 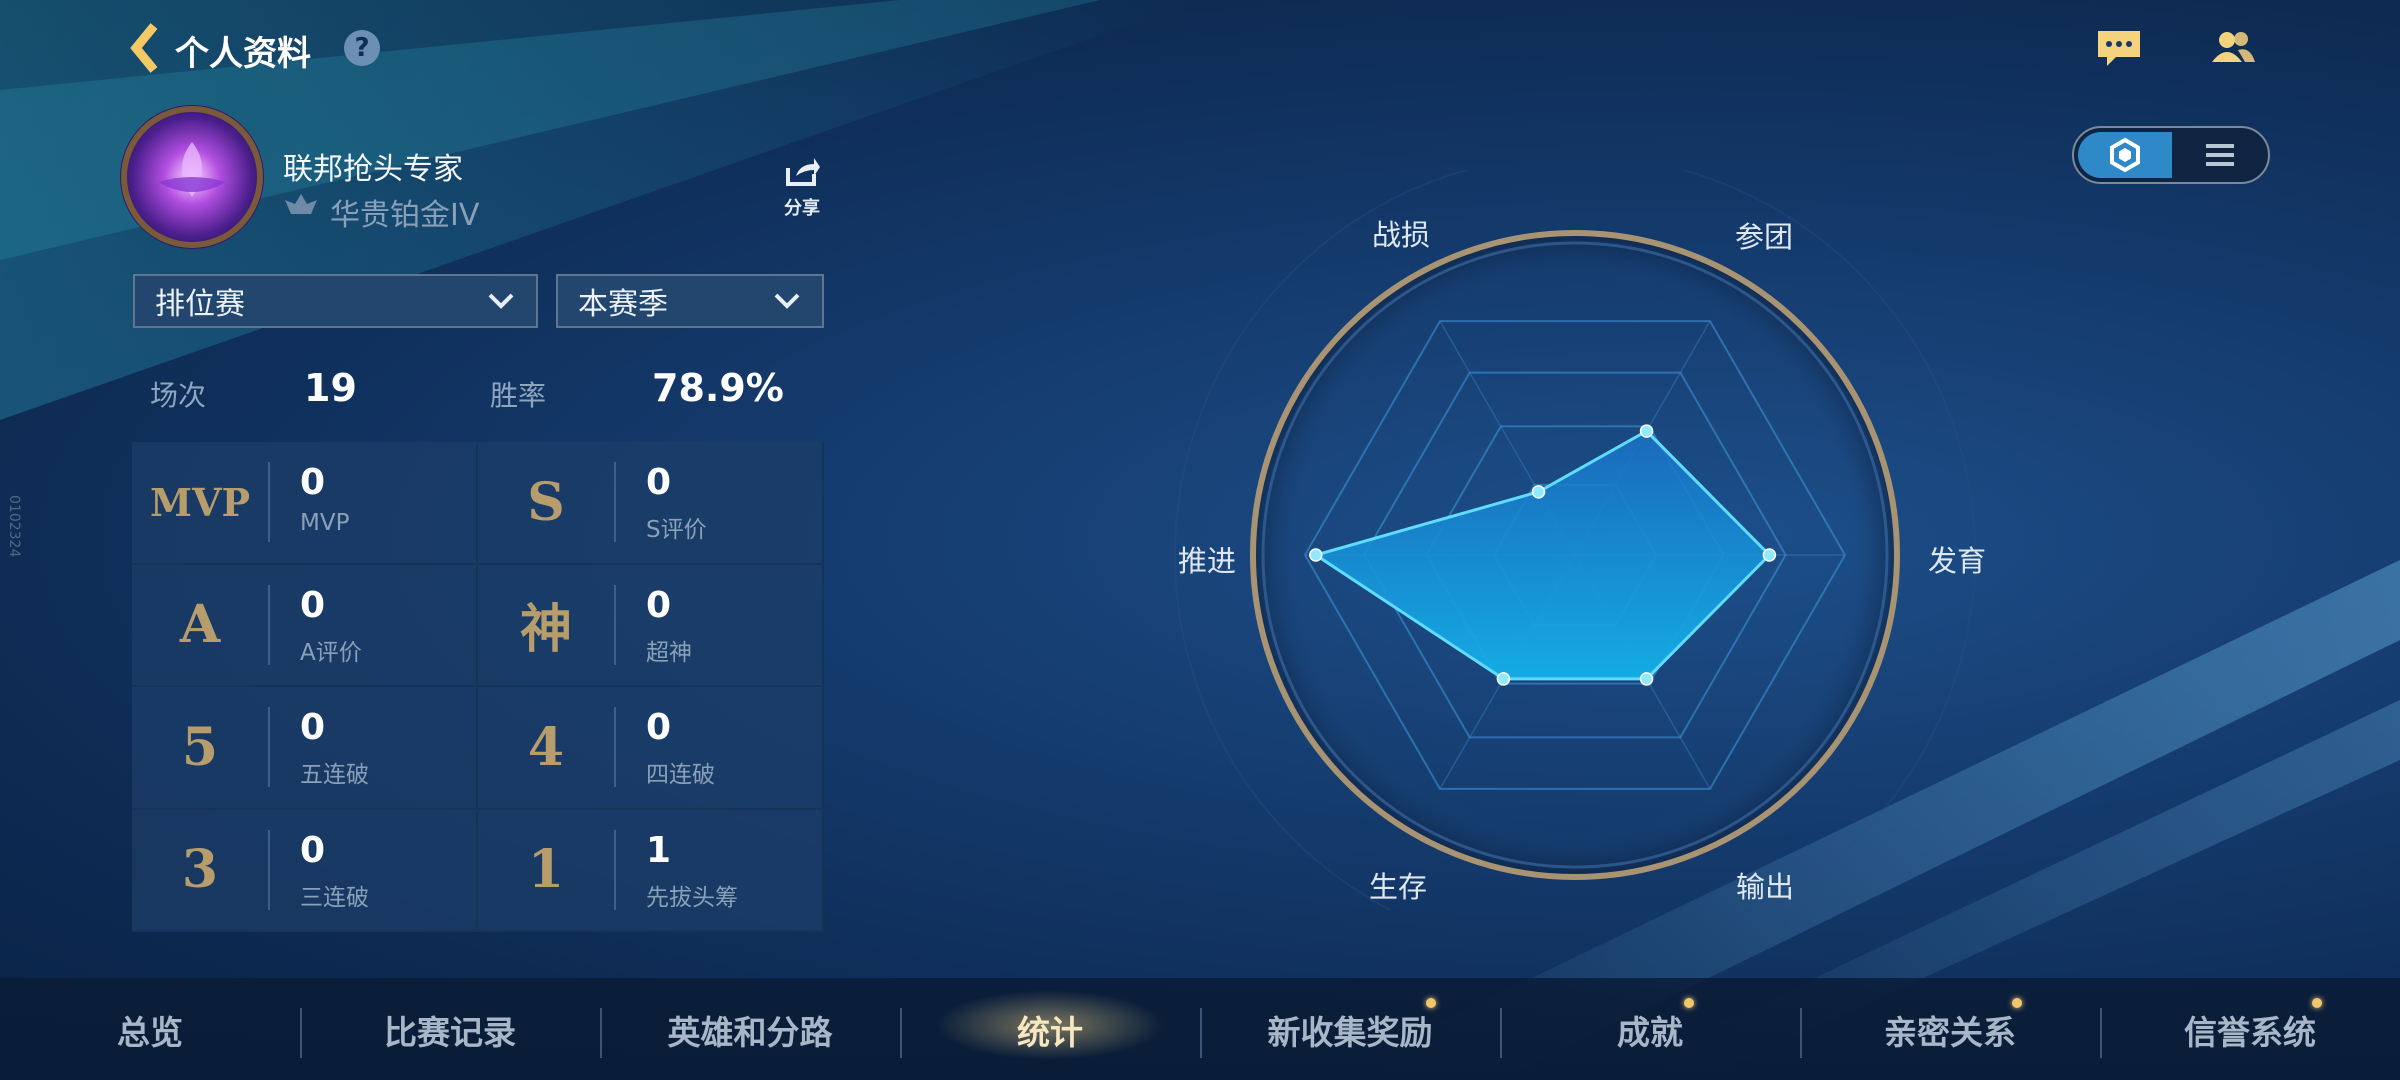 I want to click on tab-5: 新收集奖励, so click(x=1350, y=1030).